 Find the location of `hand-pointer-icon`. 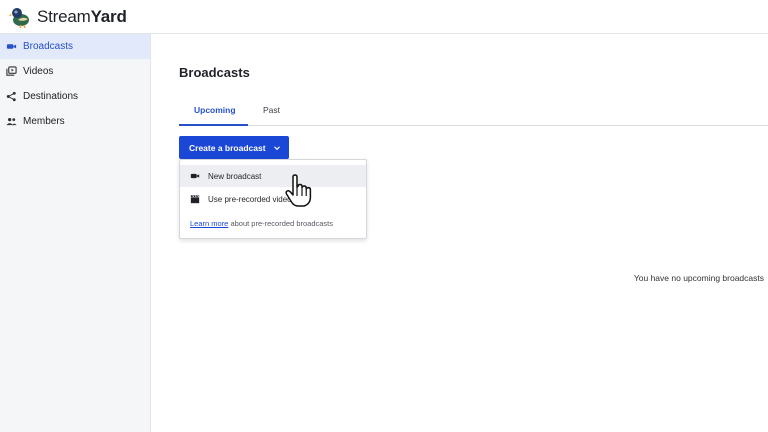

hand-pointer-icon is located at coordinates (298, 190).